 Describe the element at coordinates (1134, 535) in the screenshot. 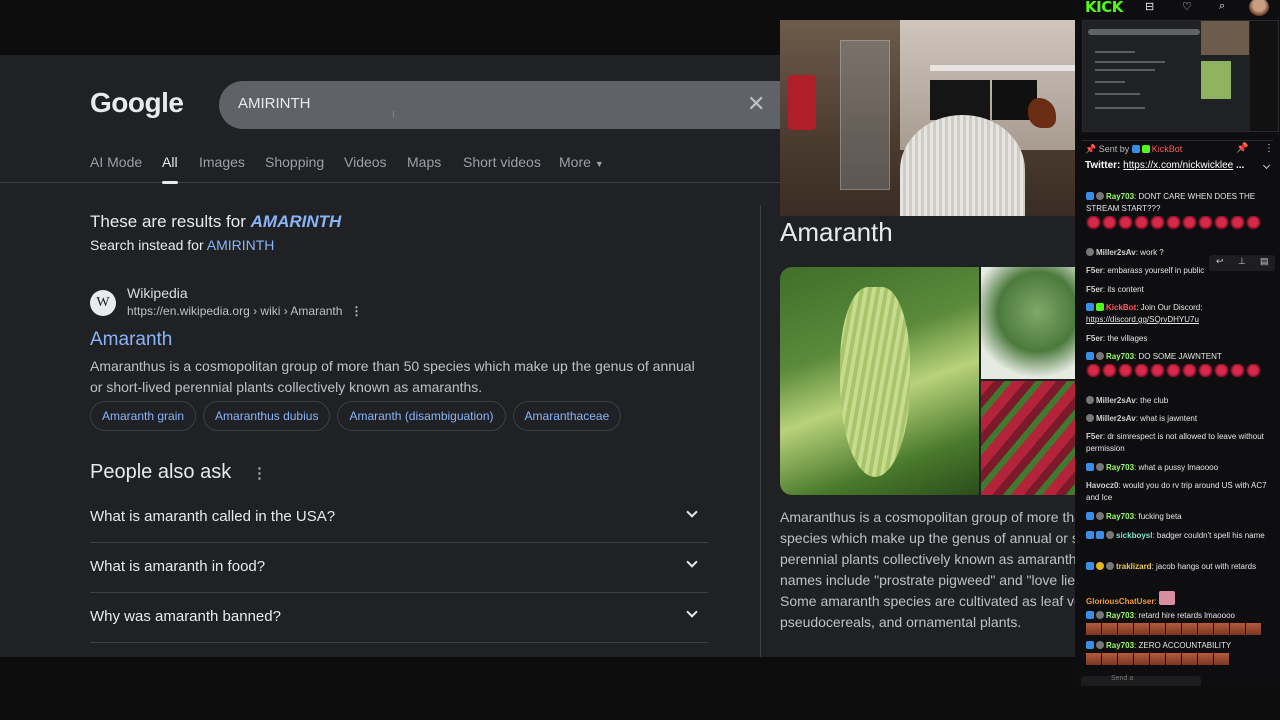

I see `chat-username: sickboysl` at that location.